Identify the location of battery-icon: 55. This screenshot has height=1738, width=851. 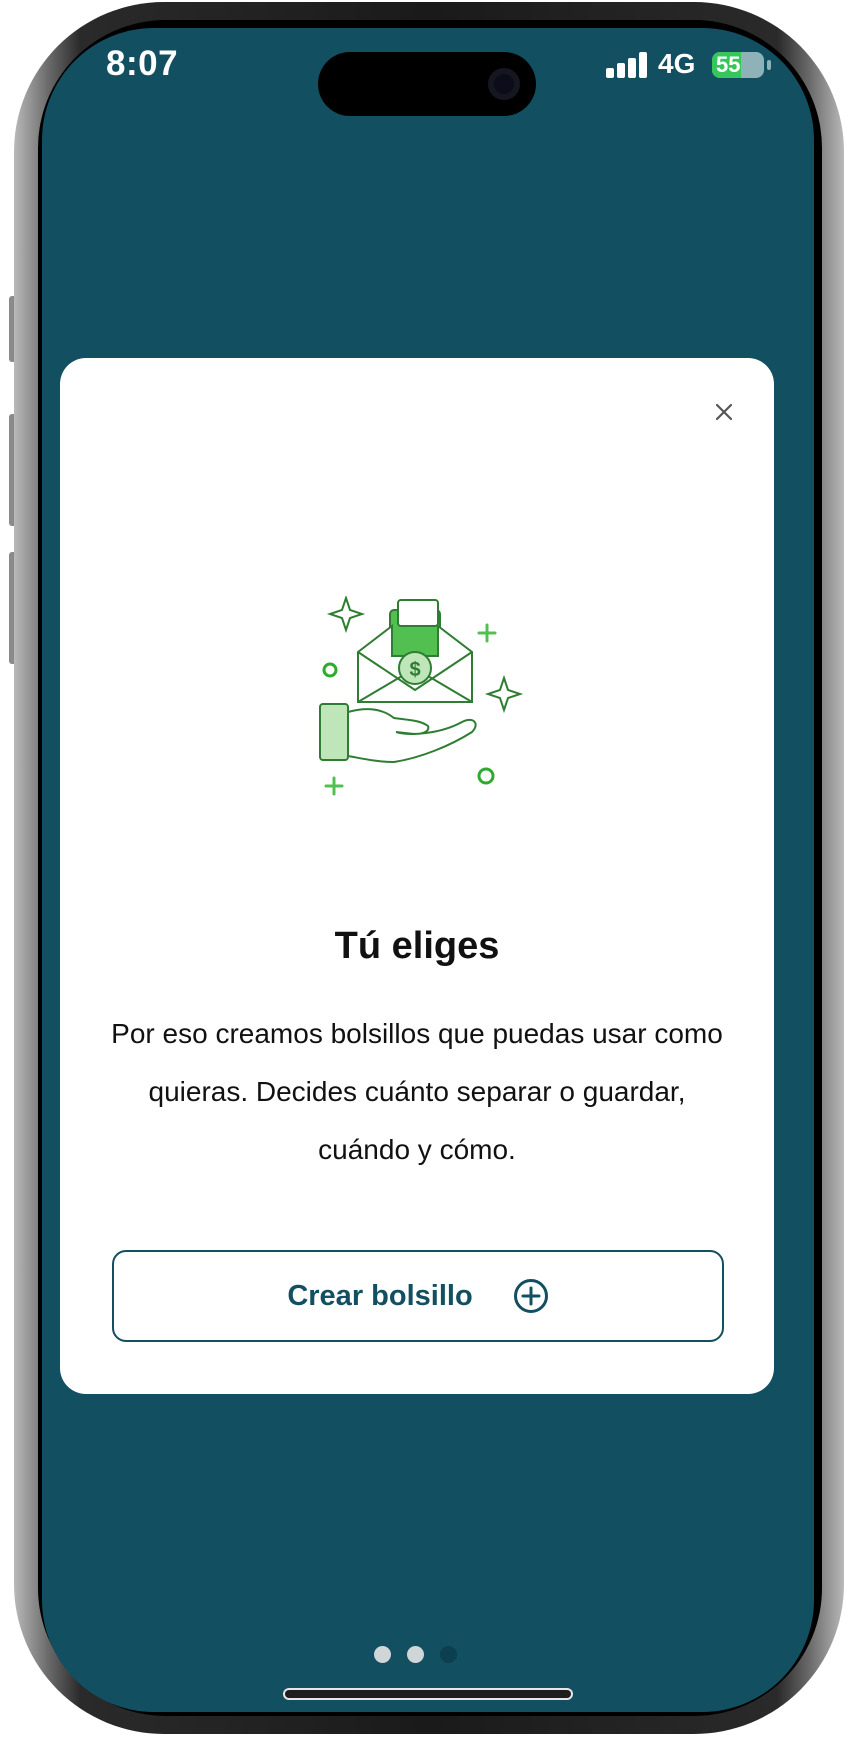
(738, 65).